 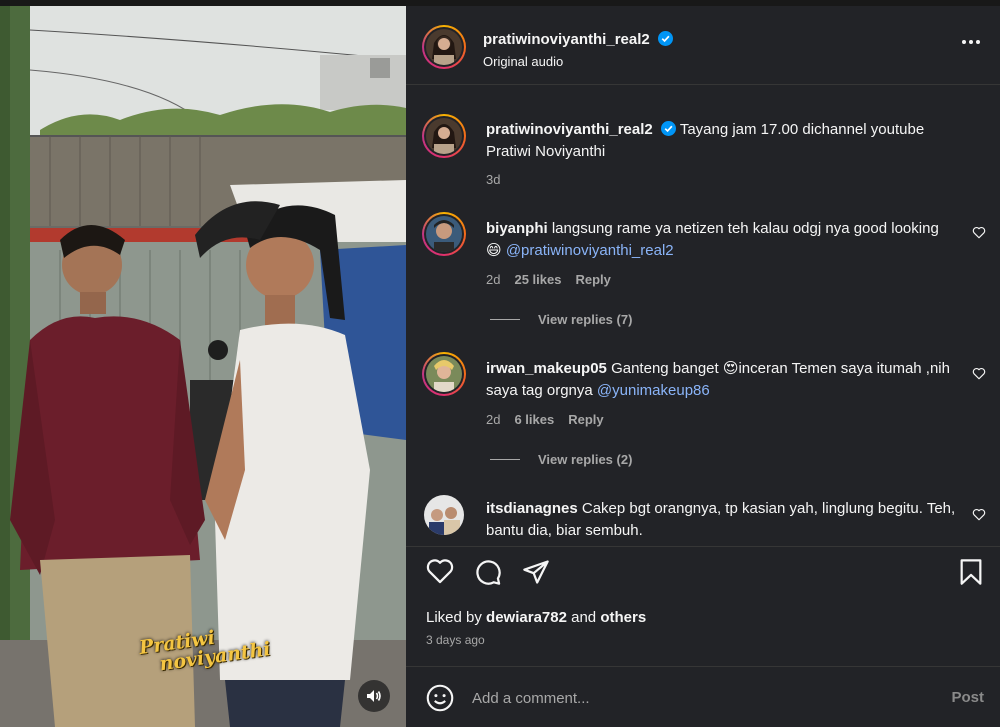 I want to click on comment-username: itsdianagnes, so click(x=532, y=508).